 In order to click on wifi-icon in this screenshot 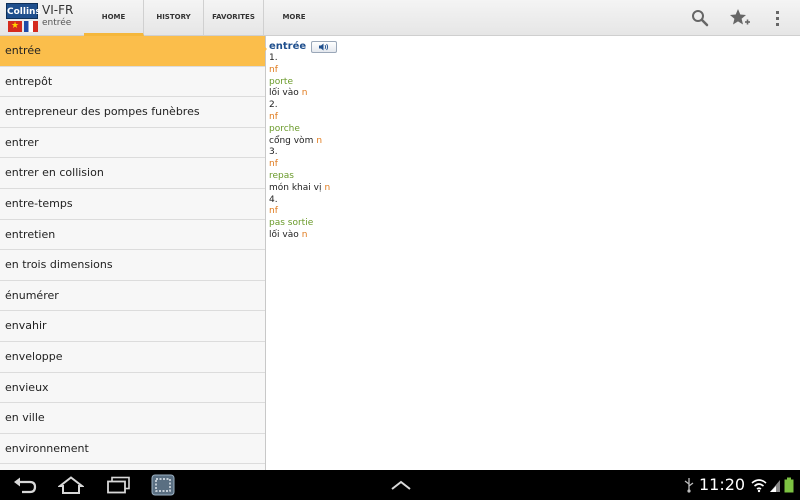, I will do `click(759, 485)`.